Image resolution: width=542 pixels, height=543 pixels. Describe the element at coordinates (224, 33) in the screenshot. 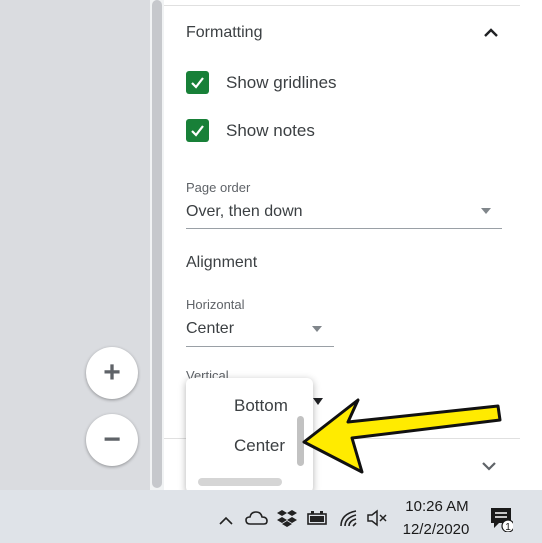

I see `formatting-section-title: Formatting` at that location.